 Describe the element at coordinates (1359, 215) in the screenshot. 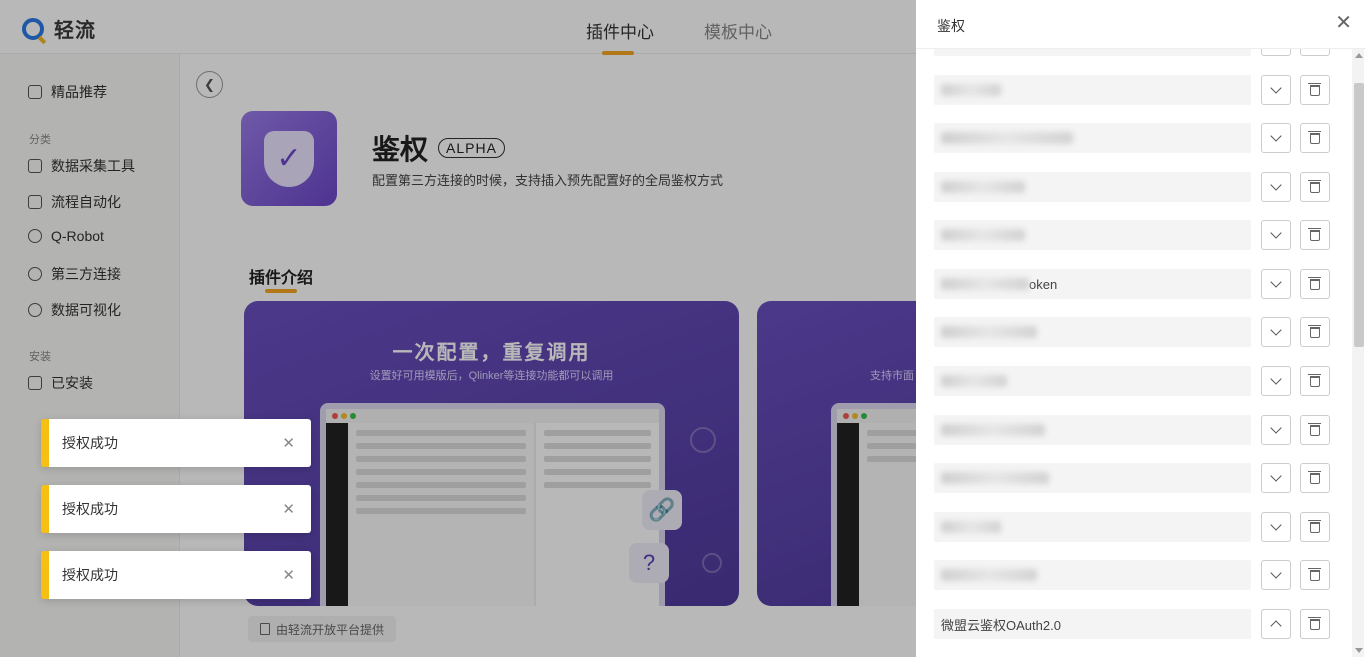

I see `scroll-thumb` at that location.